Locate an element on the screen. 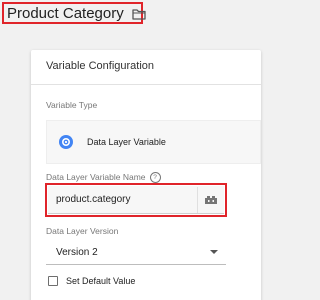 The height and width of the screenshot is (300, 320). version-dropdown: Version 2 is located at coordinates (136, 252).